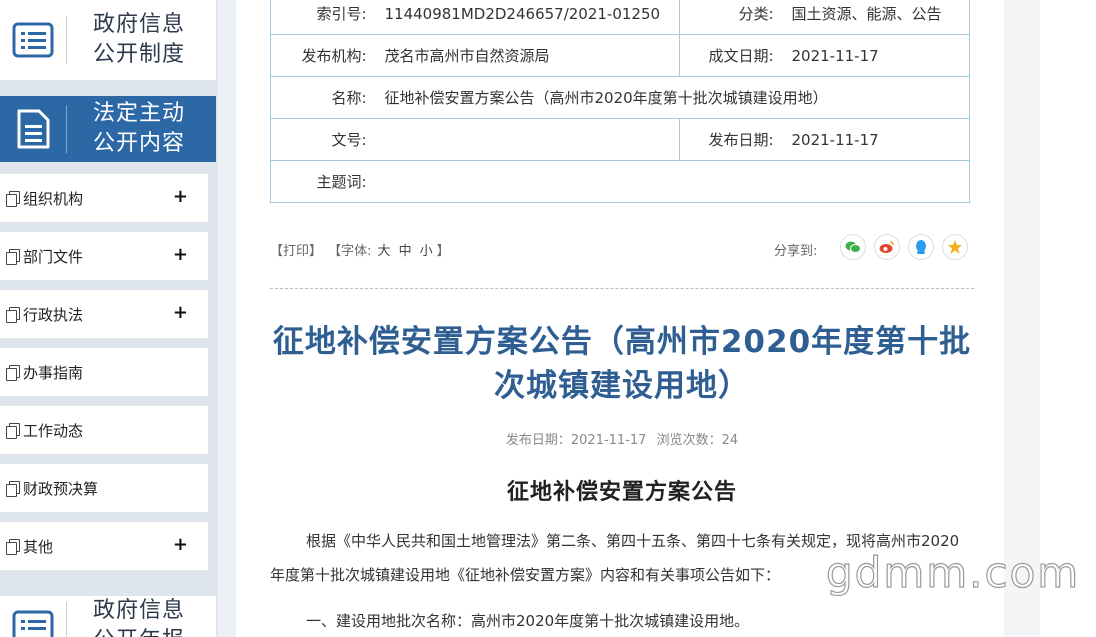 This screenshot has height=637, width=1096. What do you see at coordinates (320, 55) in the screenshot?
I see `meta-label: 发布机构:` at bounding box center [320, 55].